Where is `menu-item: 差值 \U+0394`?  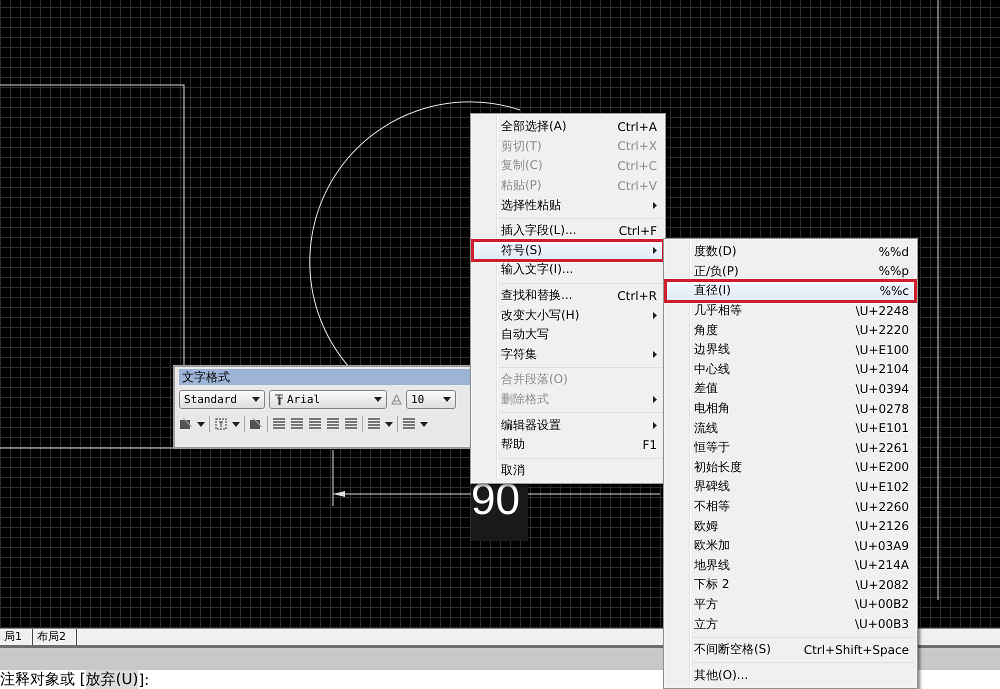
menu-item: 差值 \U+0394 is located at coordinates (790, 389).